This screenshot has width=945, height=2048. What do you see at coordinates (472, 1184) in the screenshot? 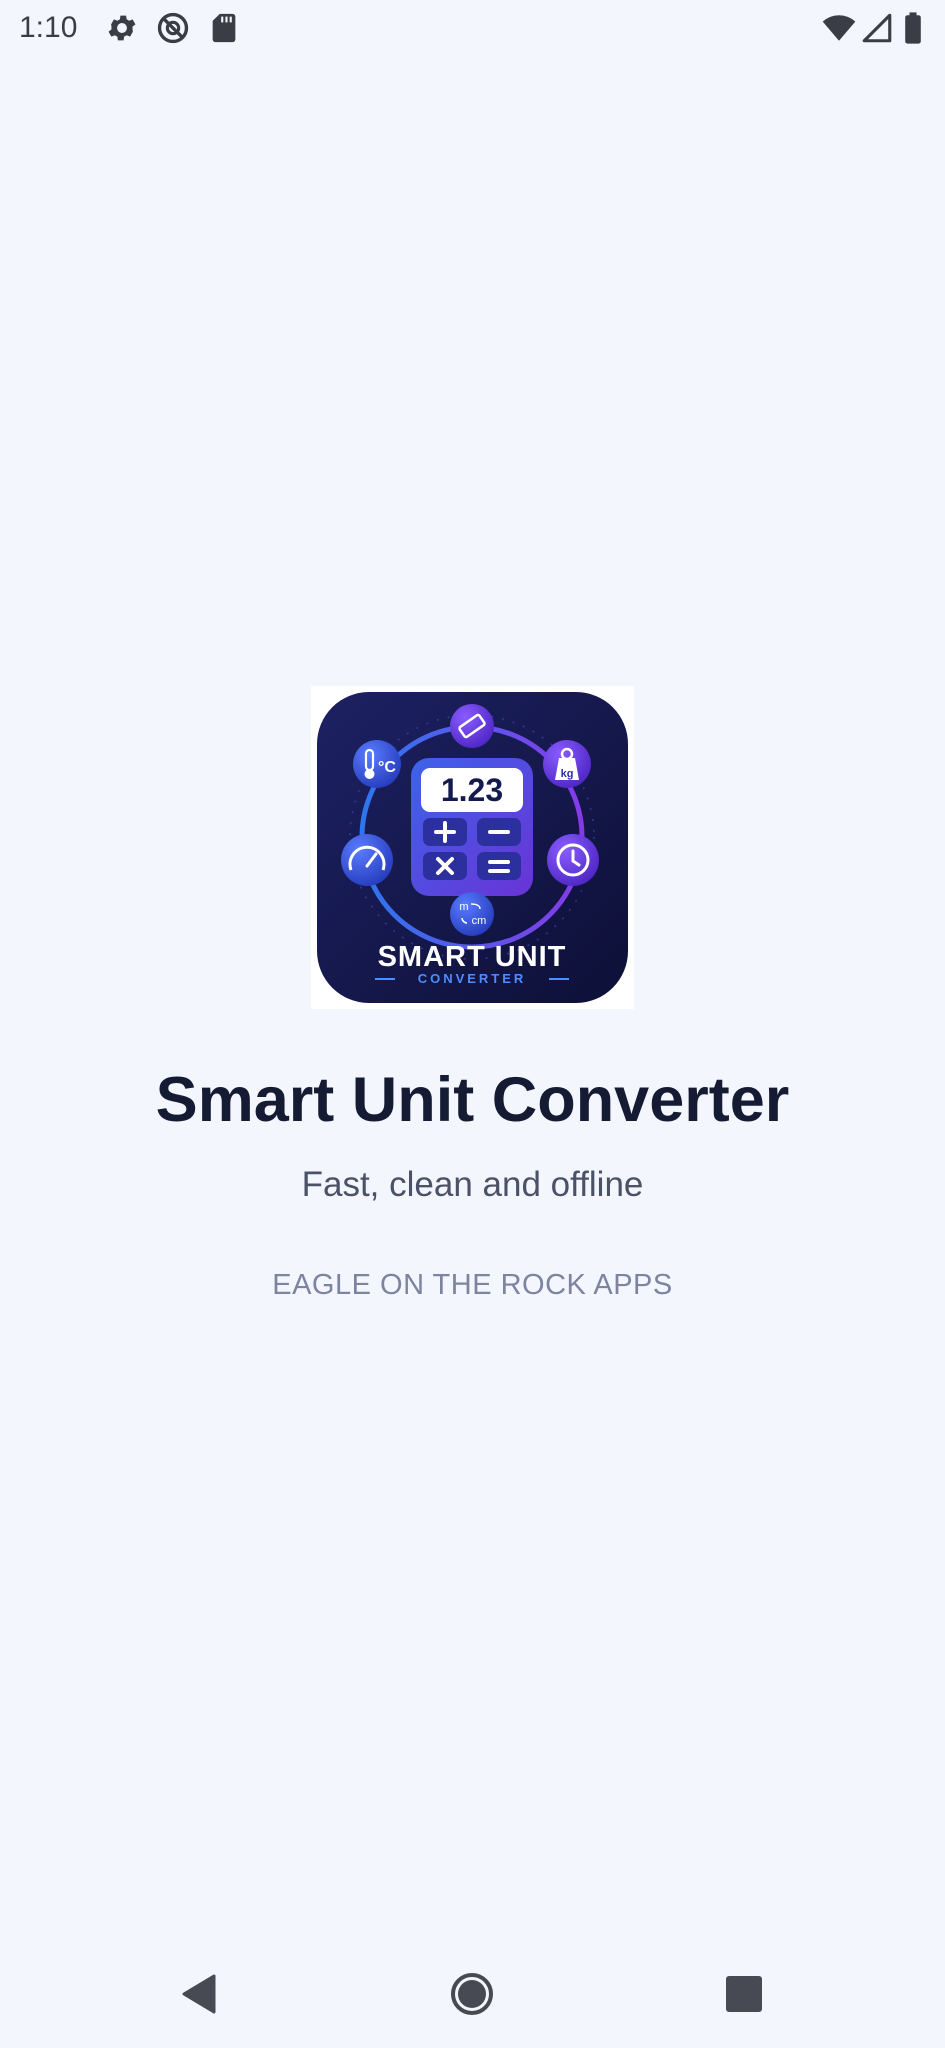
I see `app-tagline: Fast, clean and offline` at bounding box center [472, 1184].